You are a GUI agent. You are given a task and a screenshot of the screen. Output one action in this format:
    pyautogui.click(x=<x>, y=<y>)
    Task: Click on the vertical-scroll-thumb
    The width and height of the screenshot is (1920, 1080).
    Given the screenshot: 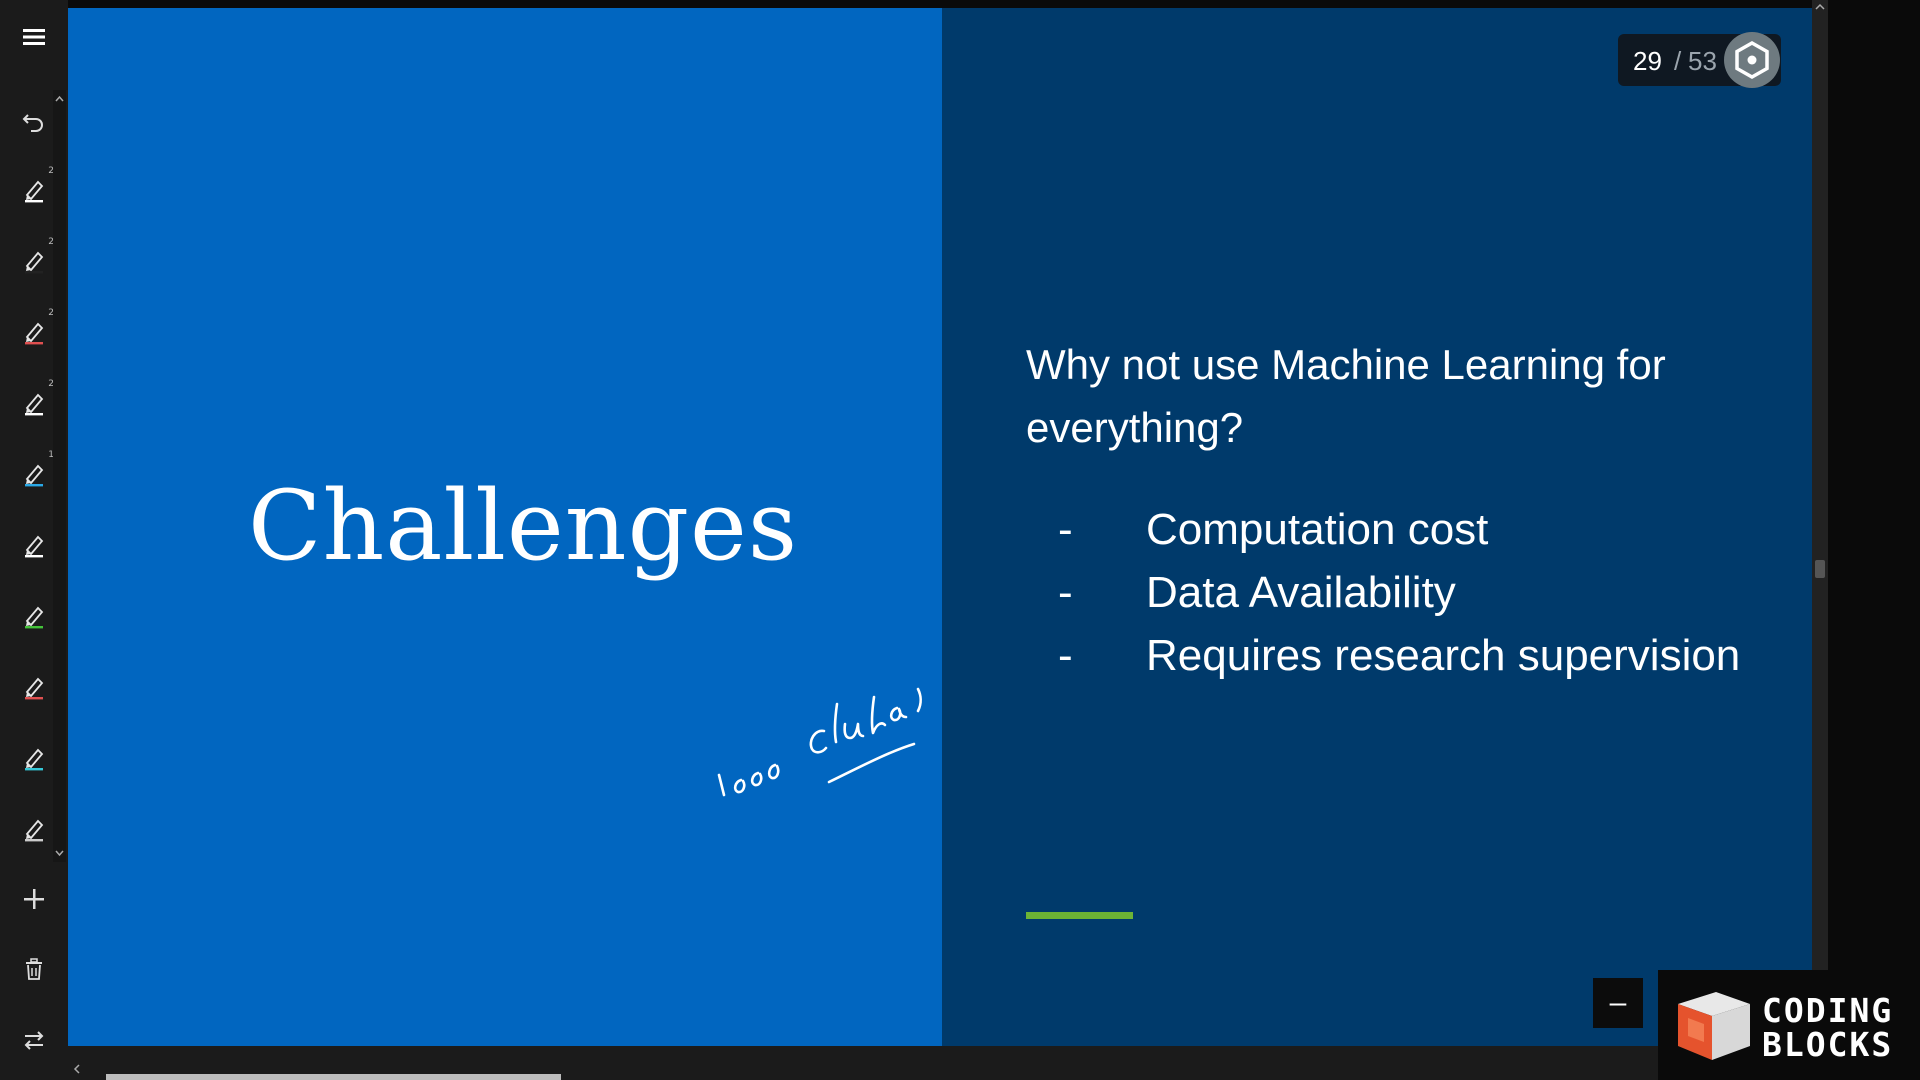 What is the action you would take?
    pyautogui.click(x=1820, y=569)
    